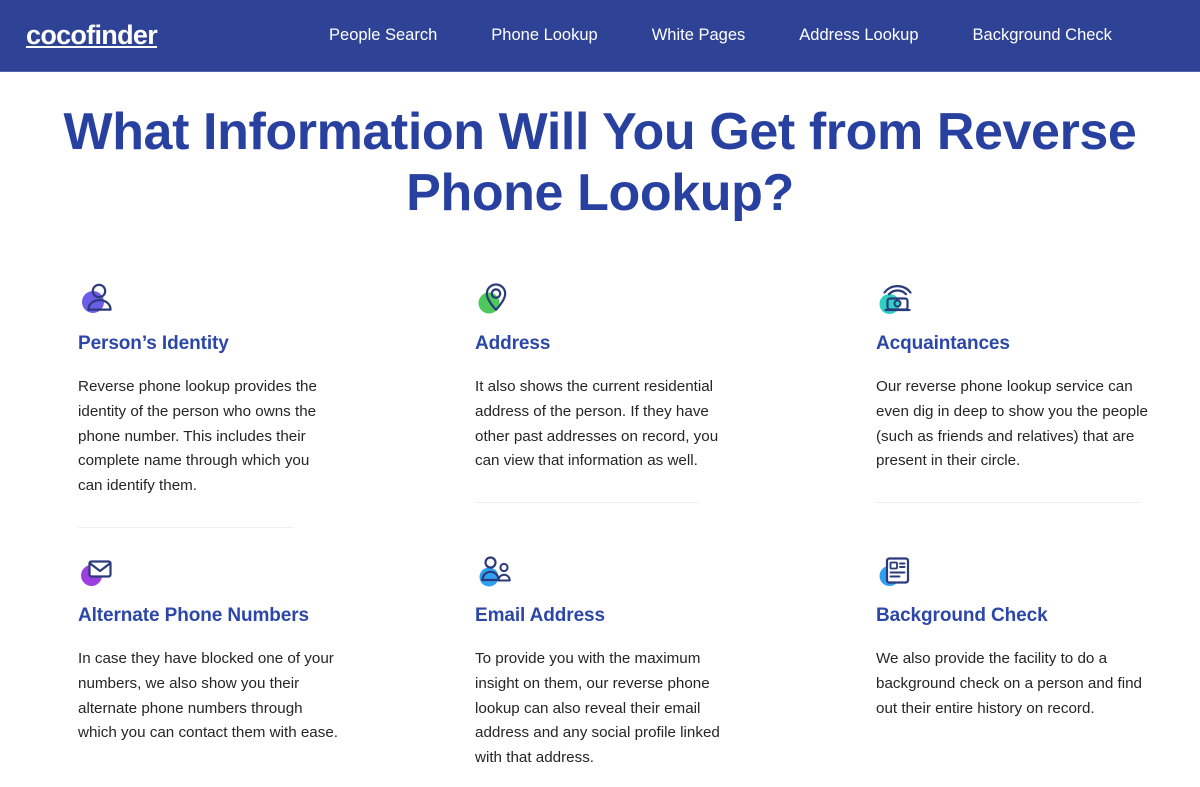 The height and width of the screenshot is (787, 1200). What do you see at coordinates (943, 343) in the screenshot?
I see `feature-title: Acquaintances` at bounding box center [943, 343].